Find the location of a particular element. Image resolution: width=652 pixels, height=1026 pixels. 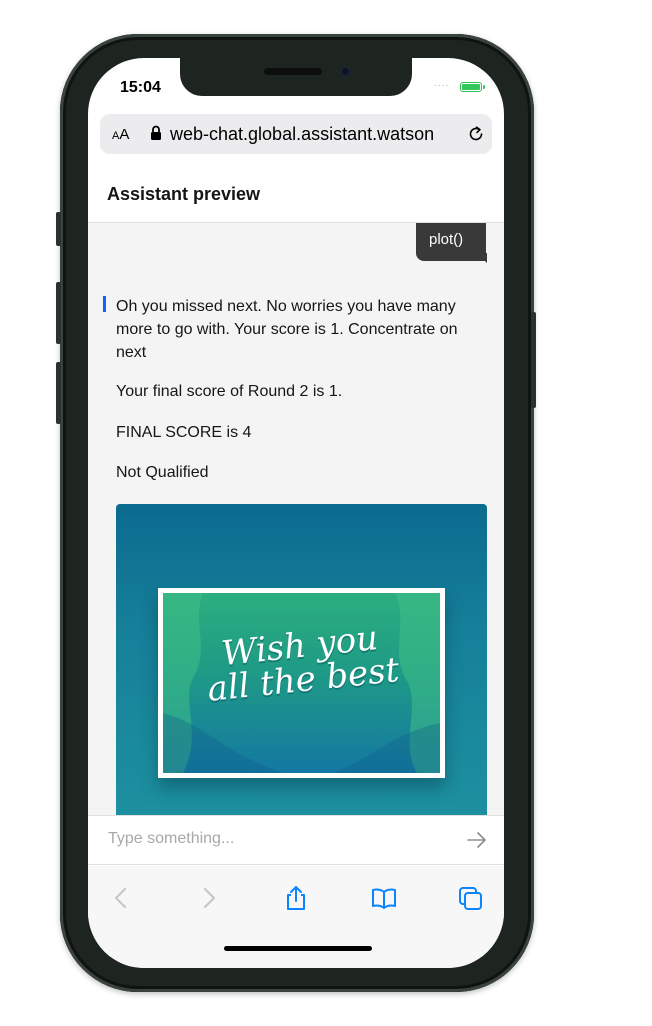

status-time: 15:04 is located at coordinates (140, 87).